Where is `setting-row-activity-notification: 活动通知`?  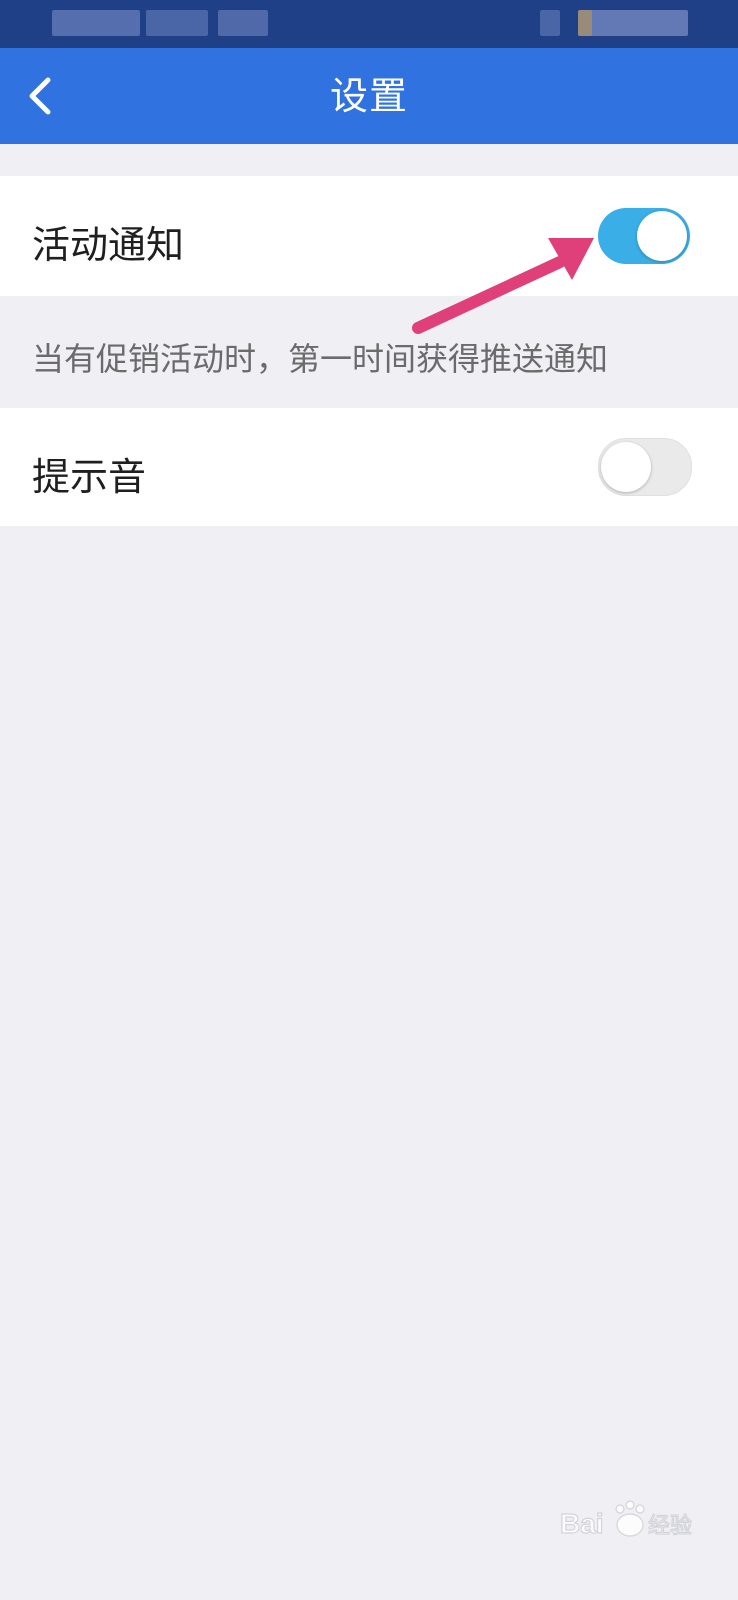
setting-row-activity-notification: 活动通知 is located at coordinates (369, 236).